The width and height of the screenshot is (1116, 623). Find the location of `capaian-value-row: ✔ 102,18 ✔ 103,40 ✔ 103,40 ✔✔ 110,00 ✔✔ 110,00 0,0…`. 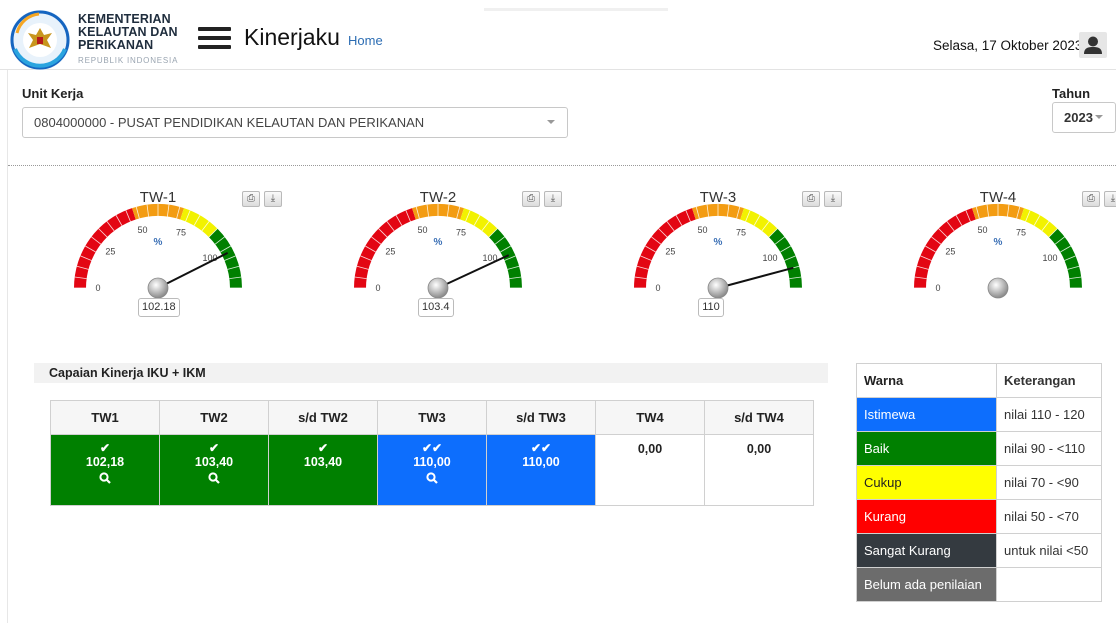

capaian-value-row: ✔ 102,18 ✔ 103,40 ✔ 103,40 ✔✔ 110,00 ✔✔ 110,00 0,0… is located at coordinates (432, 470).